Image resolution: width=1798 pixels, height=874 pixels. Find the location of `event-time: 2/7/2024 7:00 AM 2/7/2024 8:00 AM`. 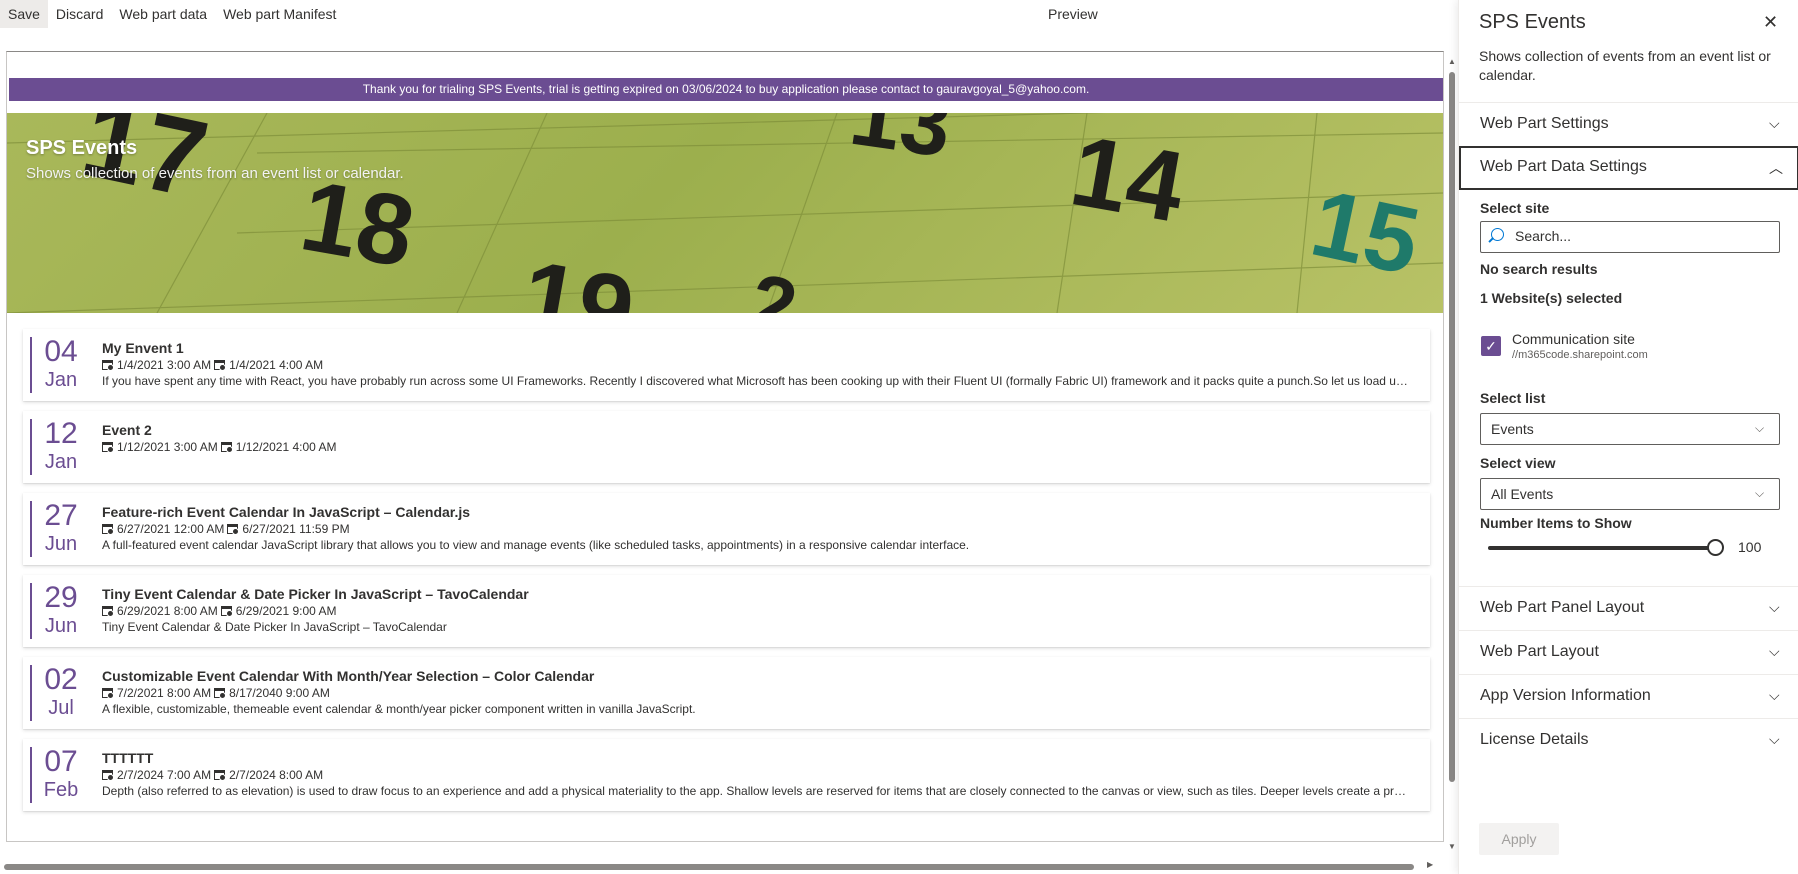

event-time: 2/7/2024 7:00 AM 2/7/2024 8:00 AM is located at coordinates (212, 775).